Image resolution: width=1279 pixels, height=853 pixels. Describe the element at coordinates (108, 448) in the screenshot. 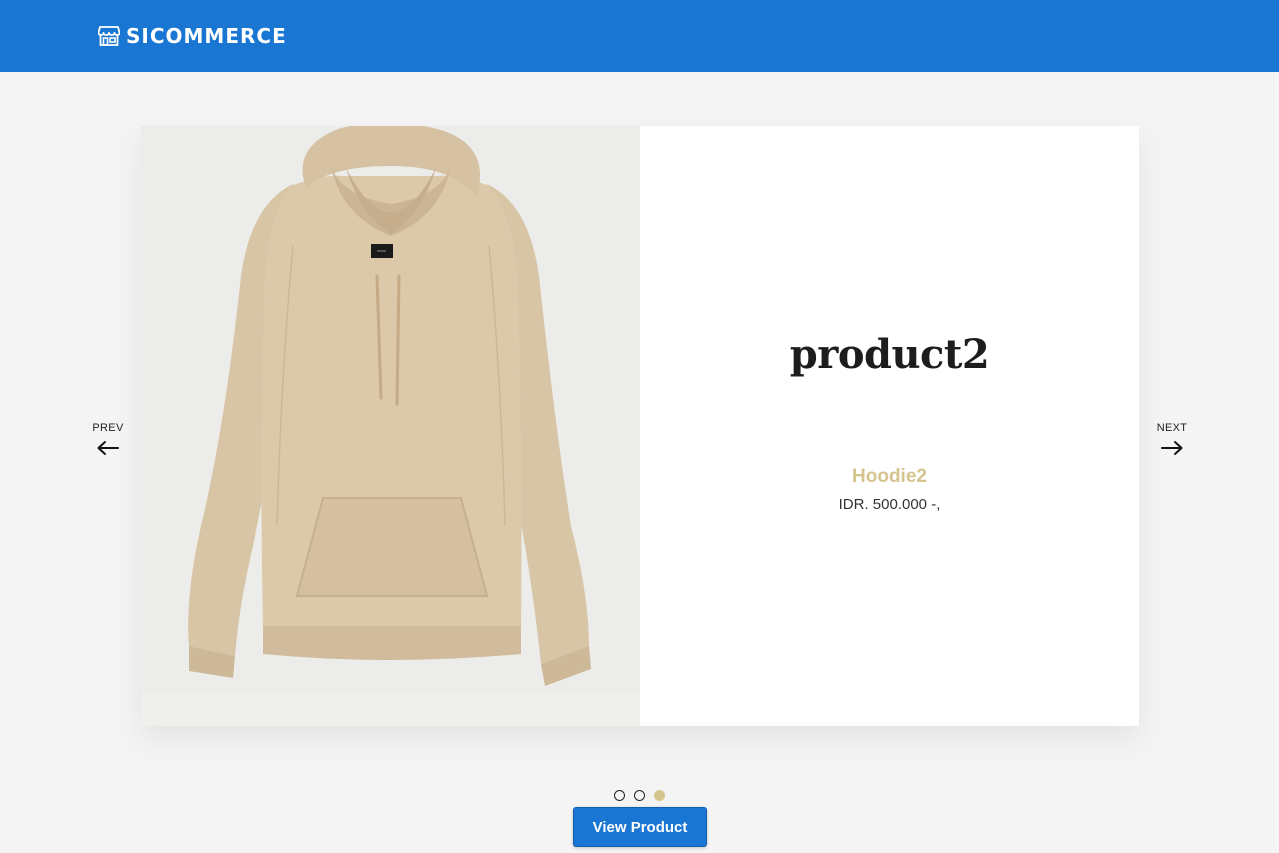

I see `arrow-left-icon` at that location.